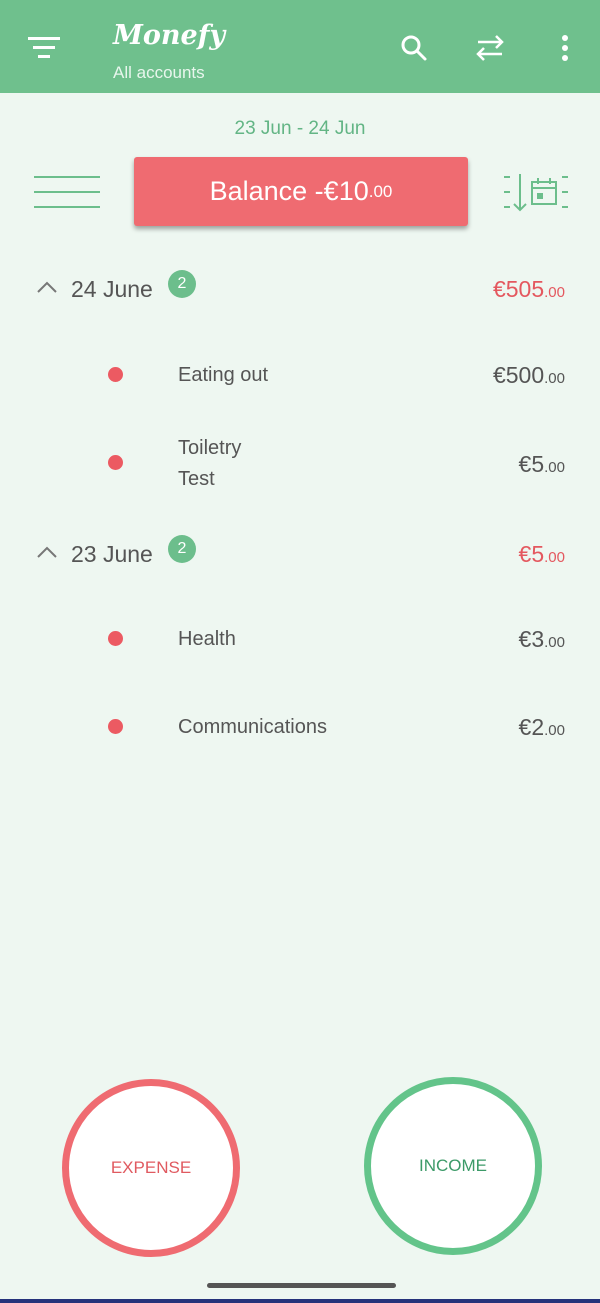 The width and height of the screenshot is (600, 1303). What do you see at coordinates (541, 464) in the screenshot?
I see `transaction-amount: €5.00` at bounding box center [541, 464].